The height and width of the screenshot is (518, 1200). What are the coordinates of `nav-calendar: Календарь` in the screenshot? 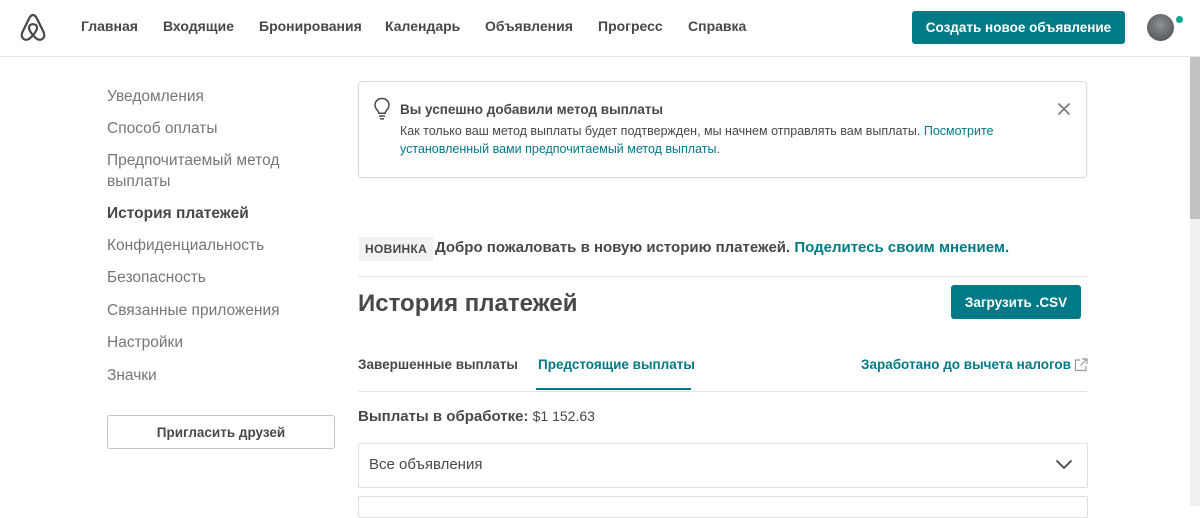 It's located at (422, 26).